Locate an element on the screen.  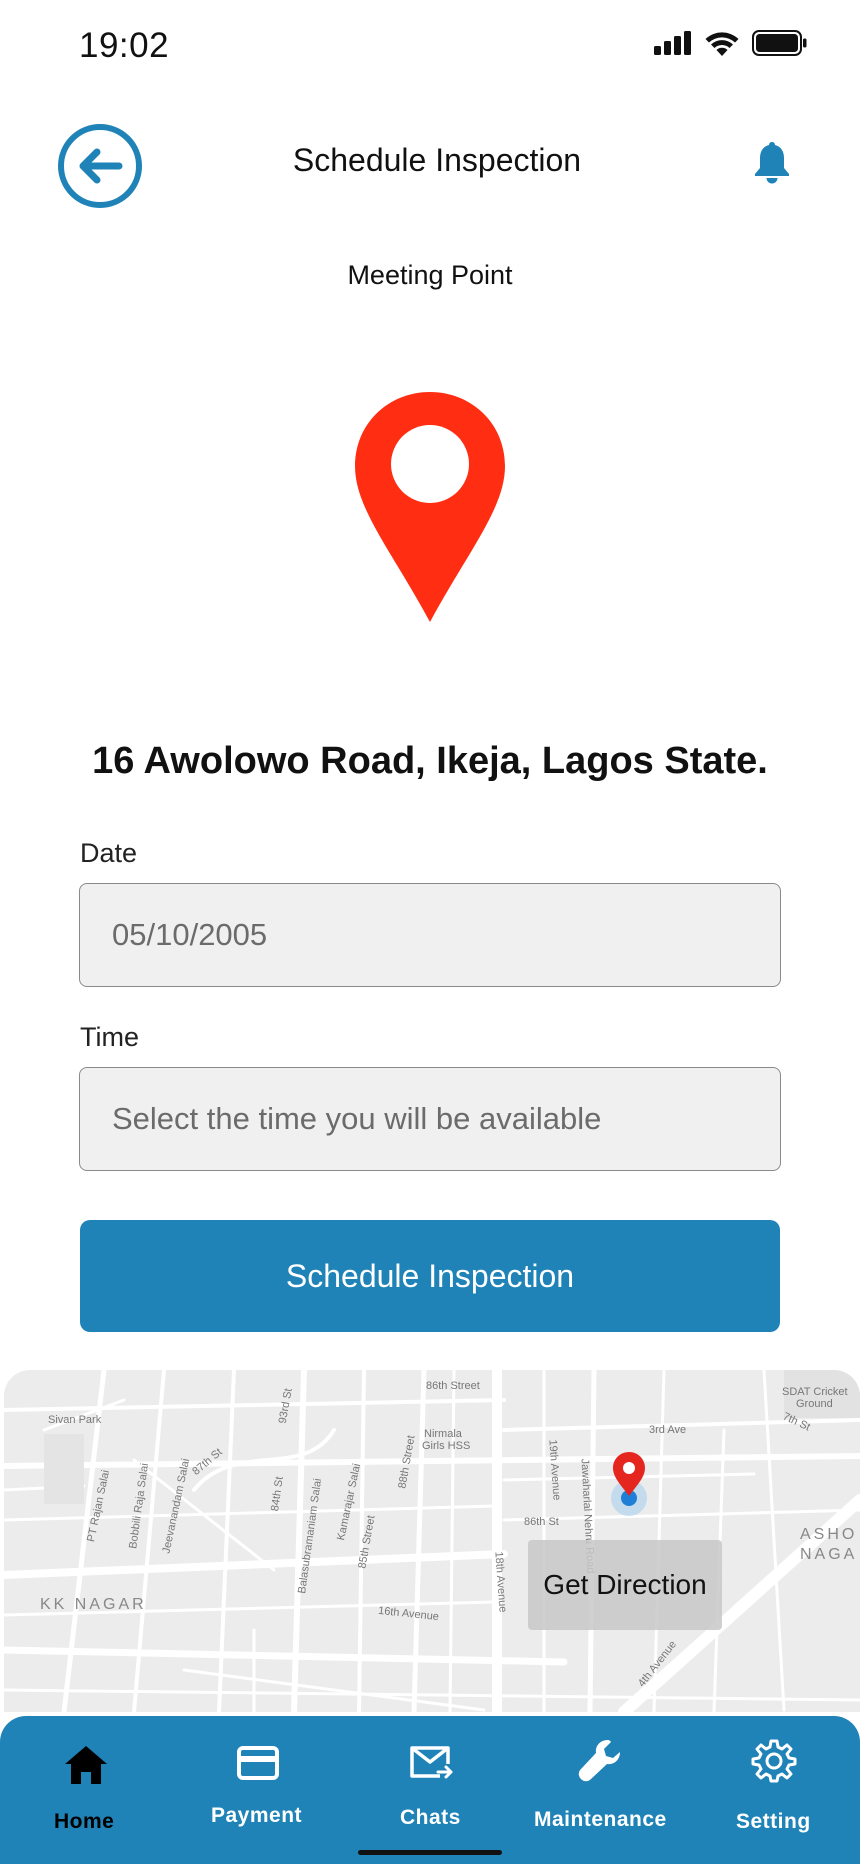
nav-item-maintenance: Maintenance is located at coordinates (600, 1790).